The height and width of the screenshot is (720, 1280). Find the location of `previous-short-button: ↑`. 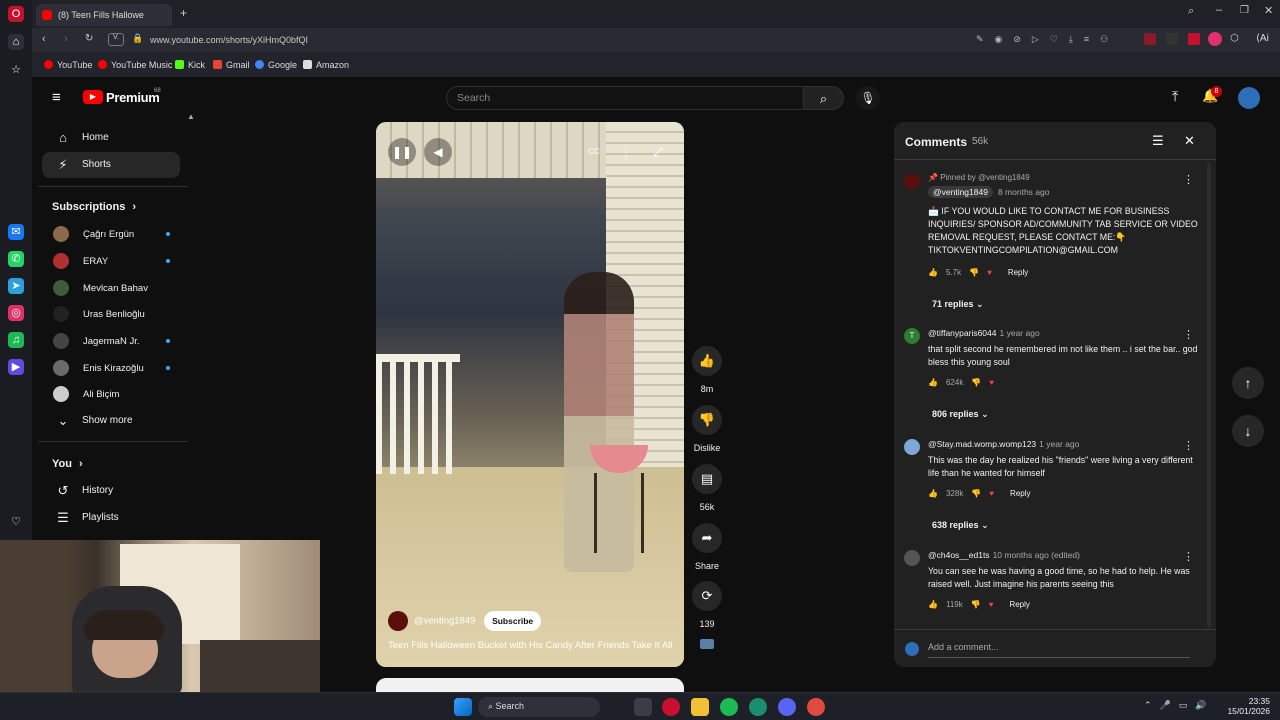

previous-short-button: ↑ is located at coordinates (1248, 383).